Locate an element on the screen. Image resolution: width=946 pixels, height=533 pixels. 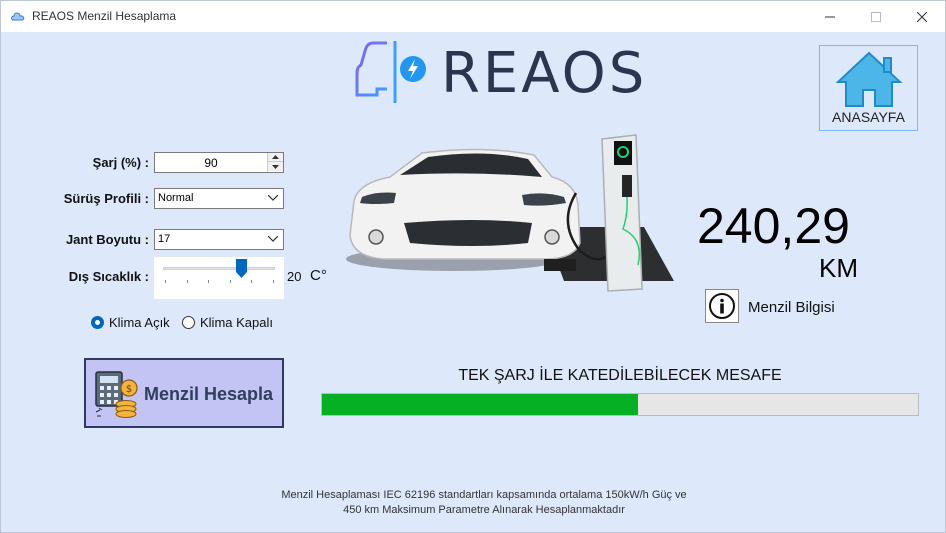
progress-fill is located at coordinates (480, 404).